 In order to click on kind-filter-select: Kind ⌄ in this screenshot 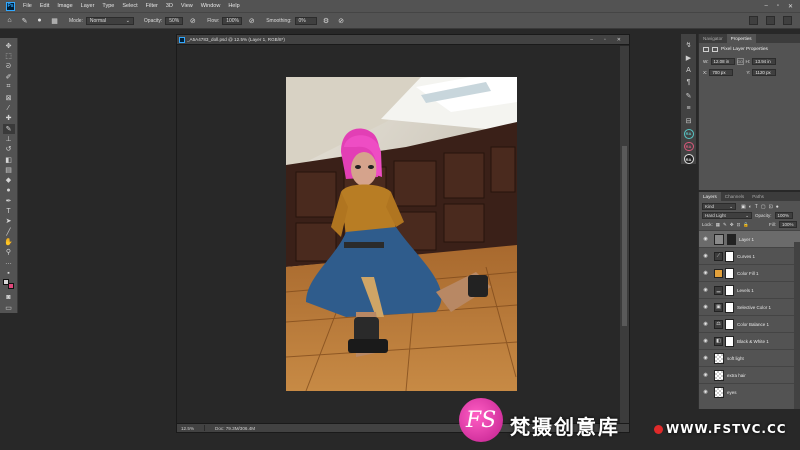, I will do `click(719, 206)`.